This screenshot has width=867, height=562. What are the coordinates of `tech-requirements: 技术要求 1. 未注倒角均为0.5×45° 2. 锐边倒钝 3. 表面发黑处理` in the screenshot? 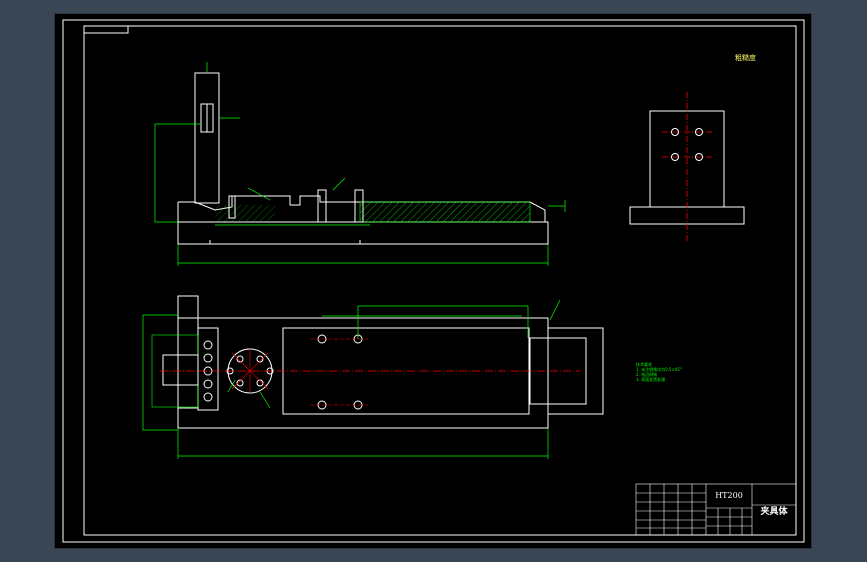 It's located at (659, 372).